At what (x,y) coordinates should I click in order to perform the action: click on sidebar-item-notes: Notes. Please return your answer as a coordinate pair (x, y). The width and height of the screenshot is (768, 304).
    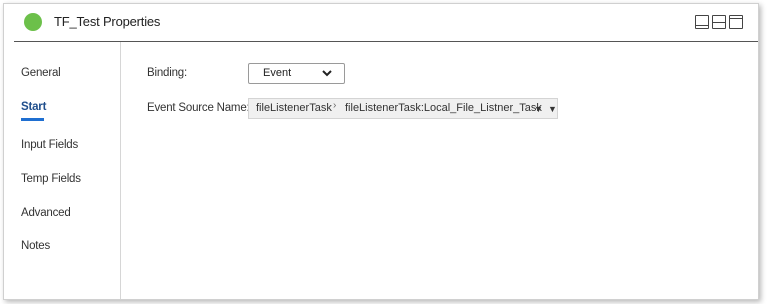
    Looking at the image, I should click on (35, 246).